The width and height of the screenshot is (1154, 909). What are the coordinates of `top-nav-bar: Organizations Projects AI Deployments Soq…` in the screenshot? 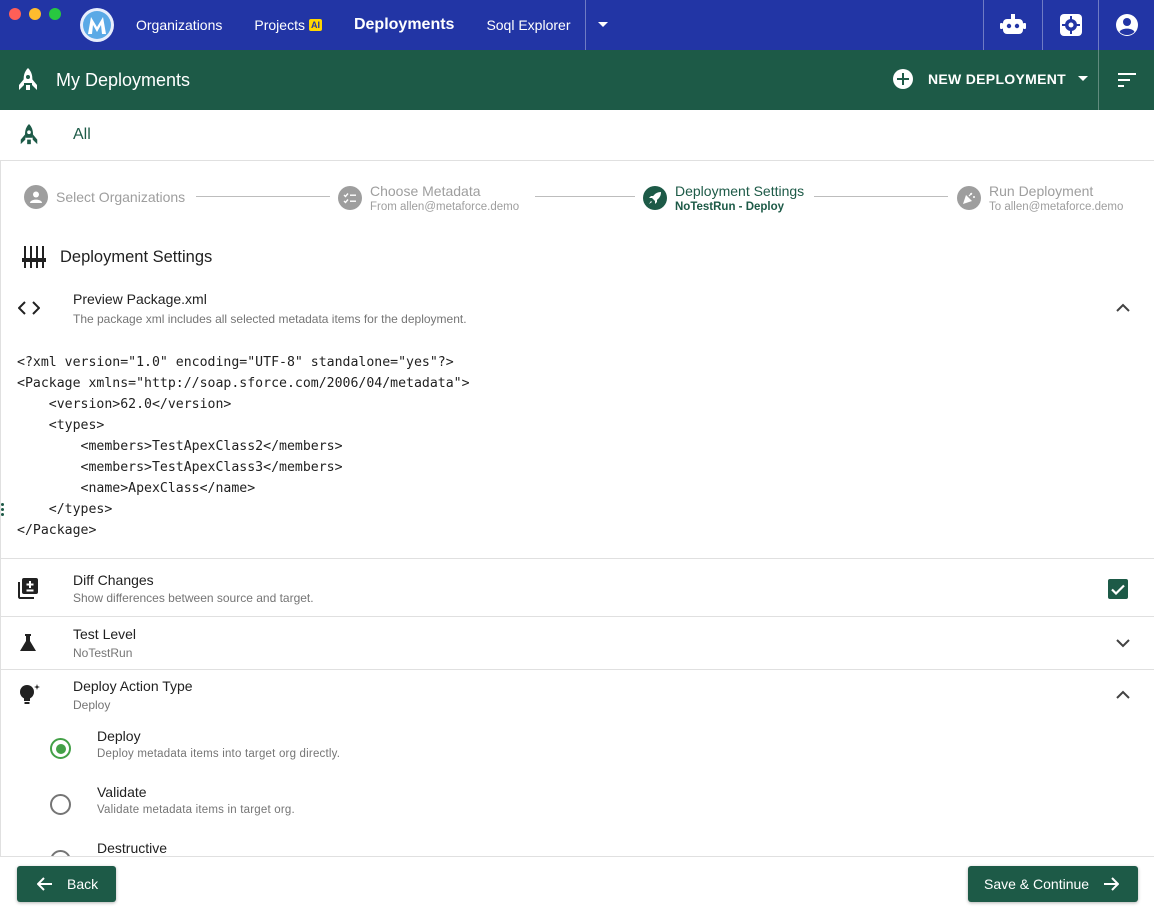 It's located at (577, 25).